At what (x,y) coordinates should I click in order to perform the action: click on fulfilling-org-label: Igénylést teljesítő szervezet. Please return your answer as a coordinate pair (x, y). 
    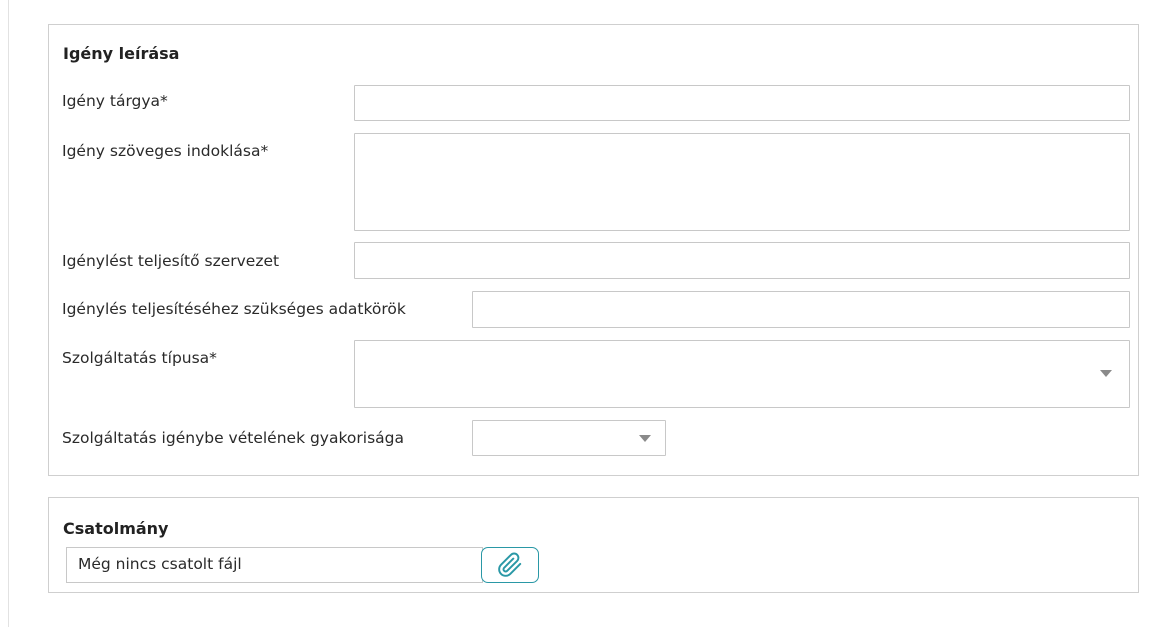
    Looking at the image, I should click on (171, 261).